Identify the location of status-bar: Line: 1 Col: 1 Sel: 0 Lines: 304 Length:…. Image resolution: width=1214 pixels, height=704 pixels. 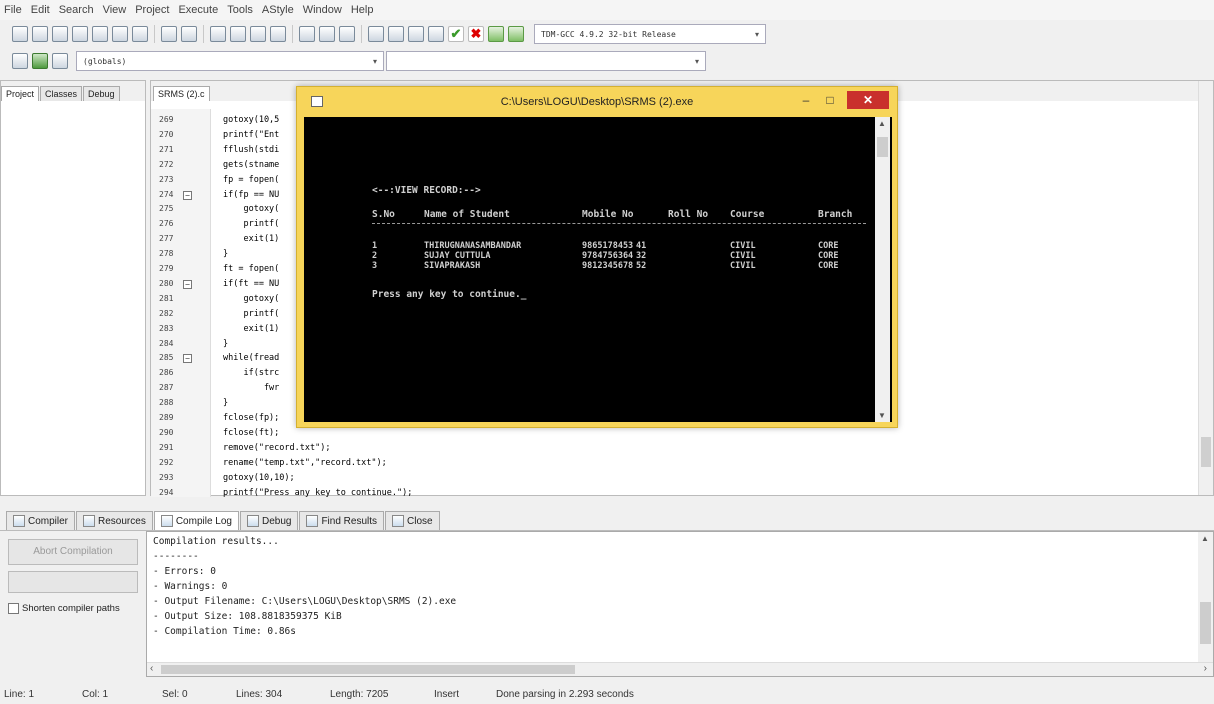
(607, 695).